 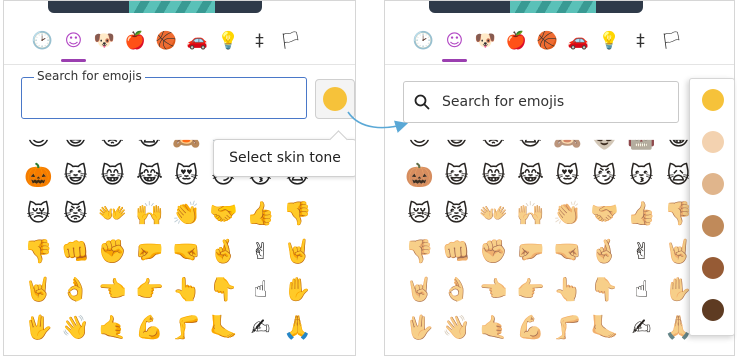 I want to click on connector-arrow, so click(x=378, y=122).